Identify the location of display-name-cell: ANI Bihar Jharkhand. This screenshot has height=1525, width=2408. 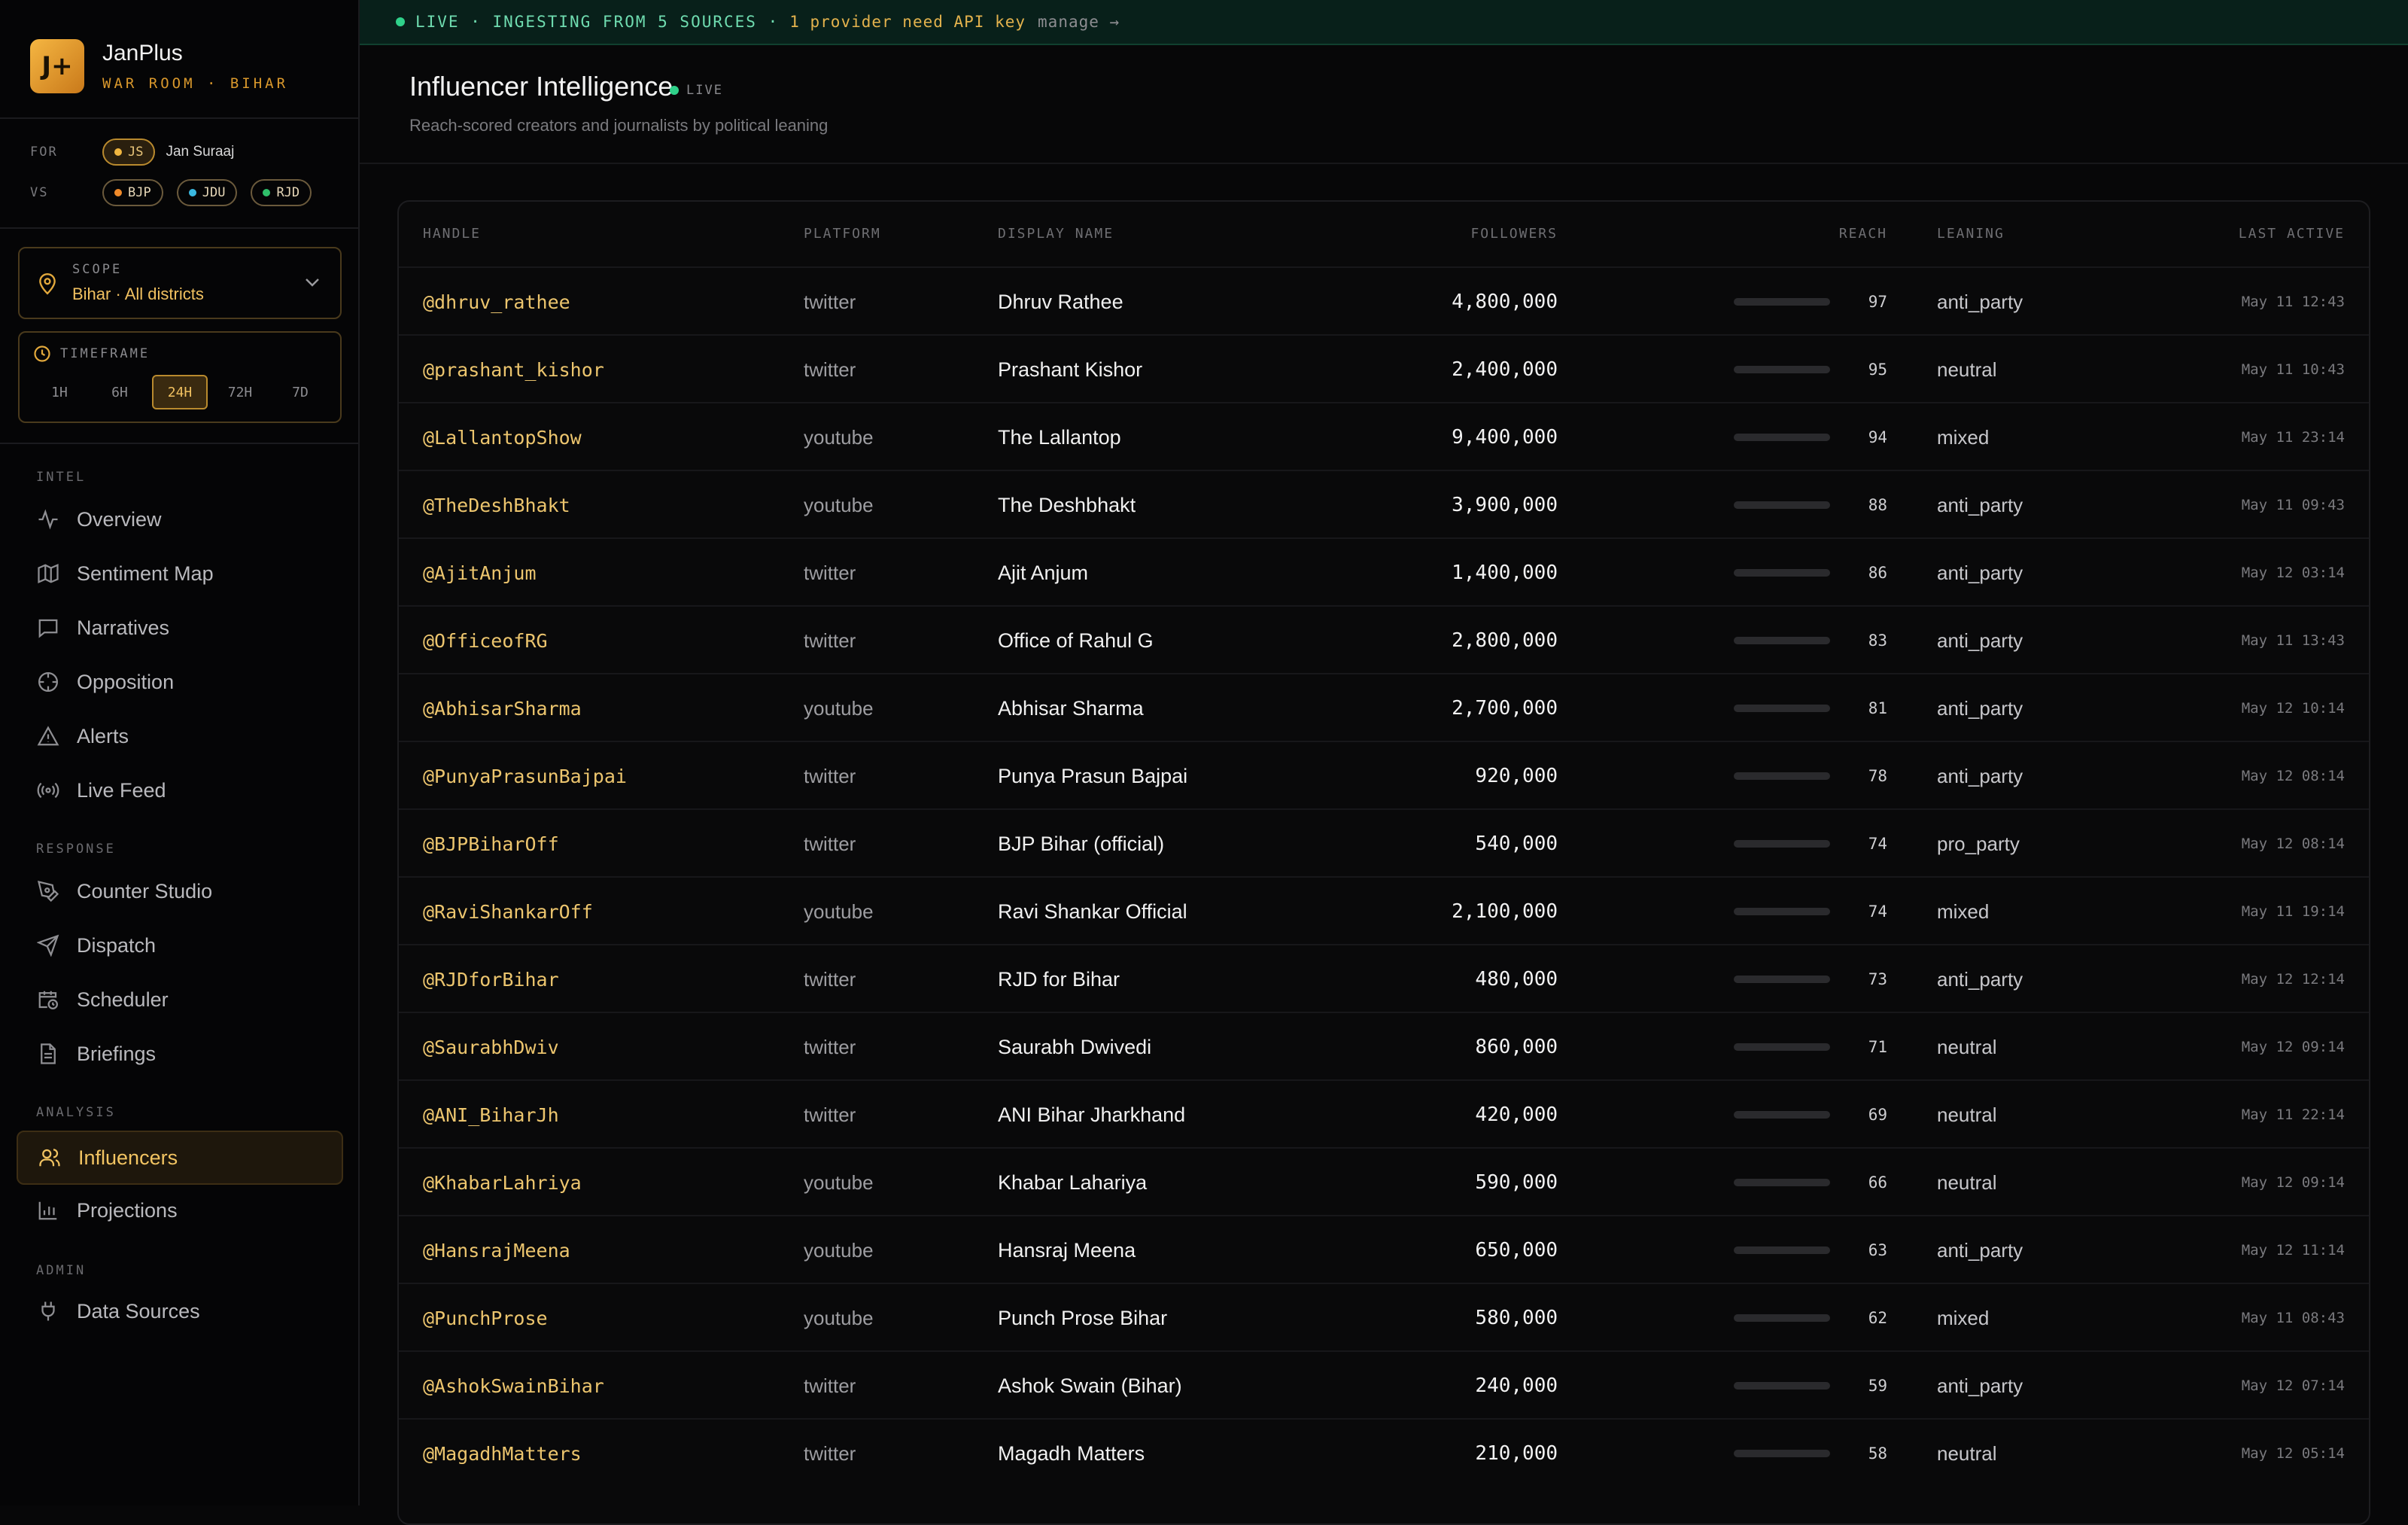
(1092, 1114).